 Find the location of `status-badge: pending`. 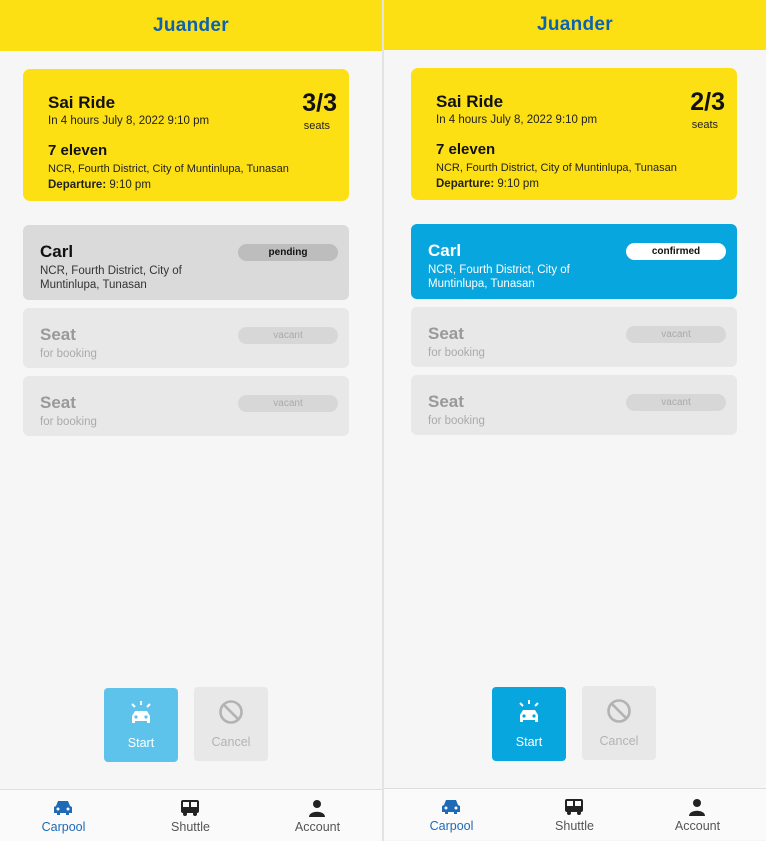

status-badge: pending is located at coordinates (288, 252).